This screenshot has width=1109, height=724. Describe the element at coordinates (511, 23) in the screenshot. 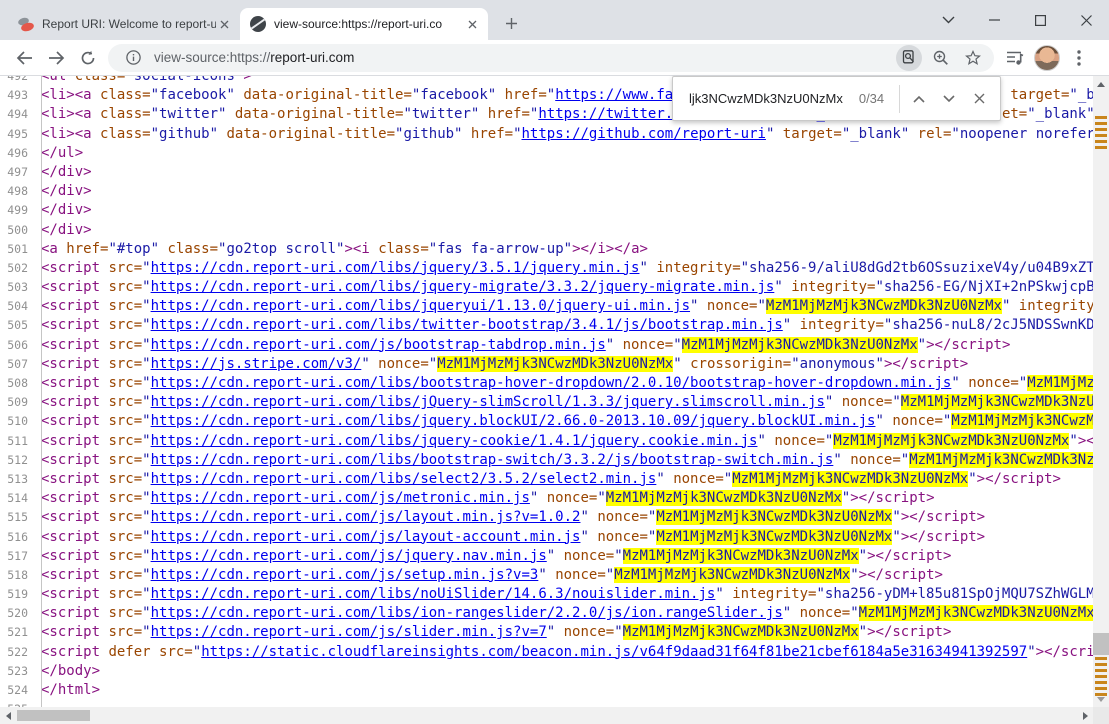

I see `new-tab-button` at that location.